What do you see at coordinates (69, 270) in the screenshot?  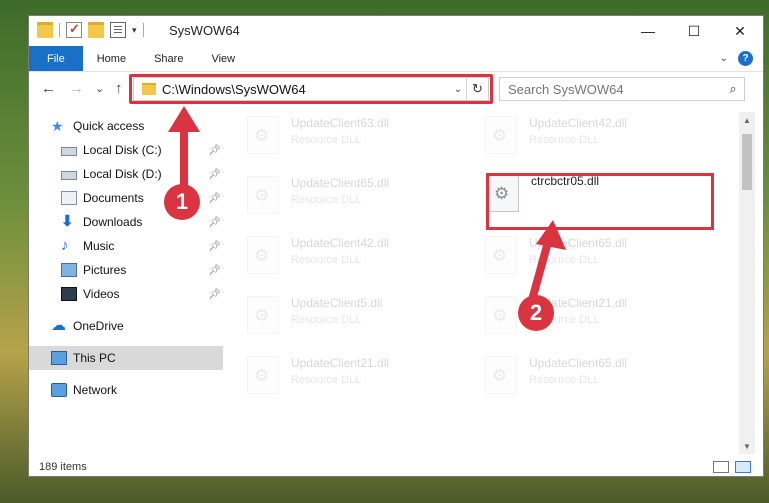 I see `pictures-icon` at bounding box center [69, 270].